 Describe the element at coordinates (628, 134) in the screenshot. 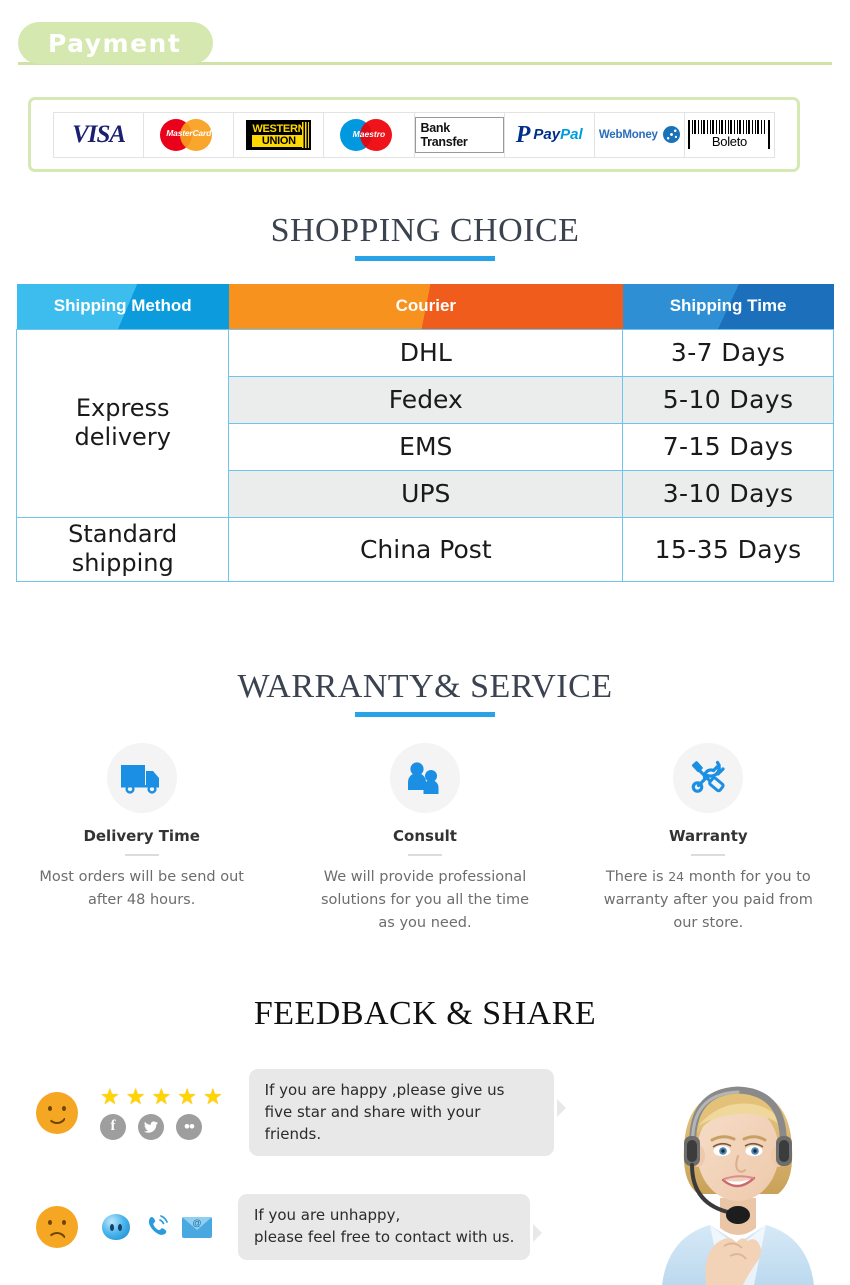

I see `webmoney-label: WebMoney` at that location.